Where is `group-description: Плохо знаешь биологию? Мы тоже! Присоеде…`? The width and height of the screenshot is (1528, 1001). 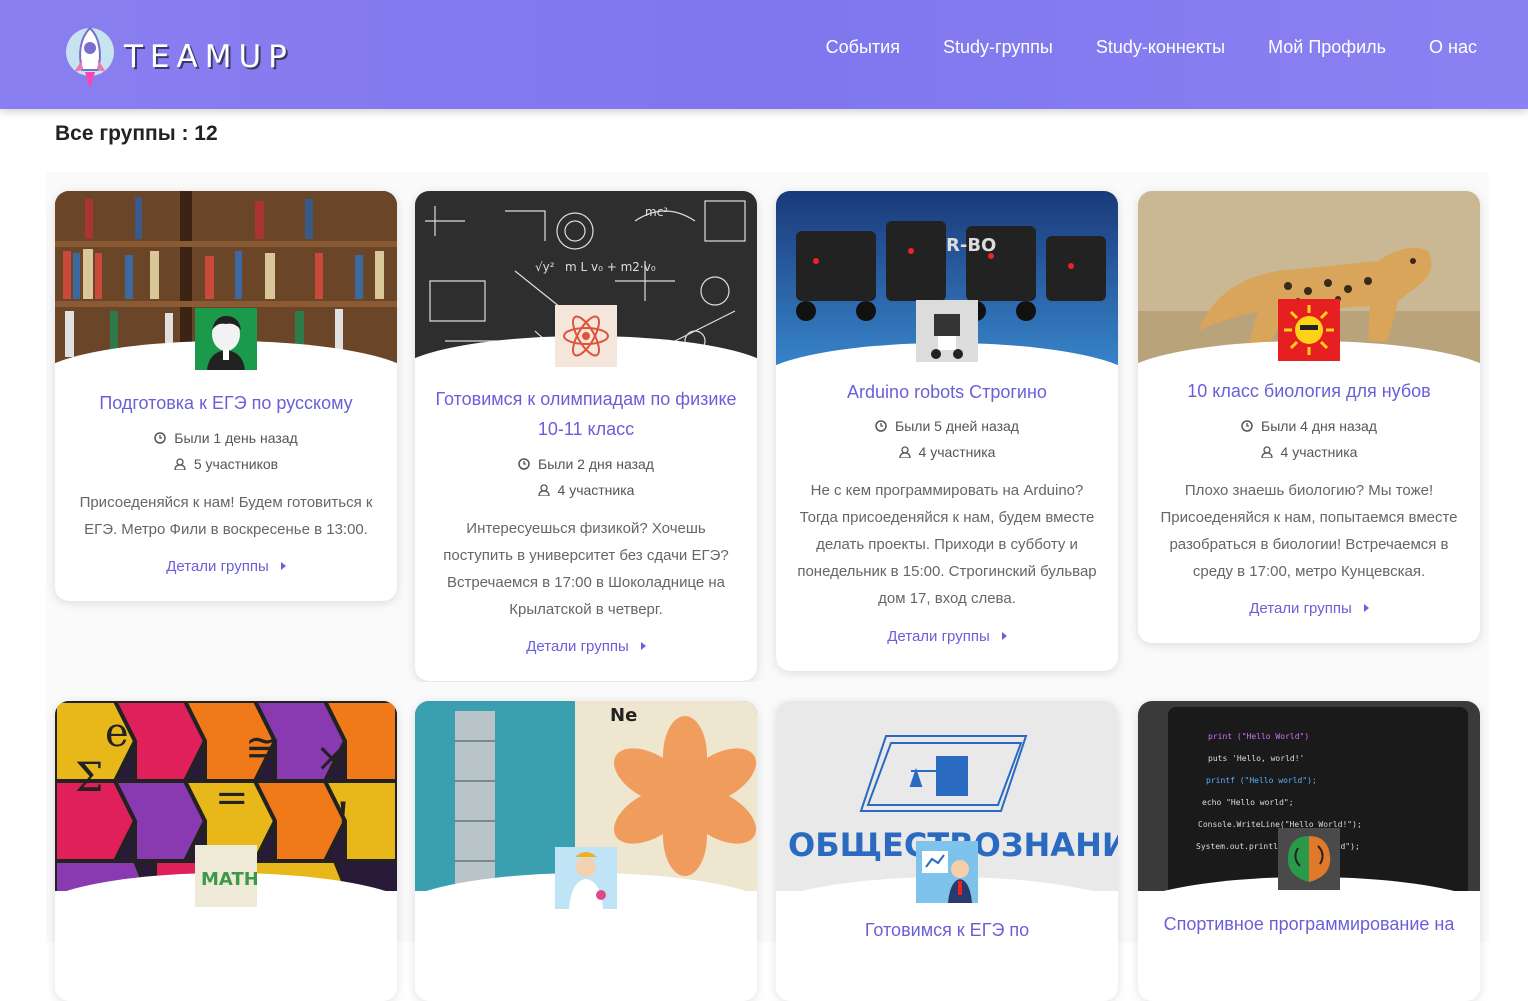
group-description: Плохо знаешь биологию? Мы тоже! Присоеде… is located at coordinates (1309, 531).